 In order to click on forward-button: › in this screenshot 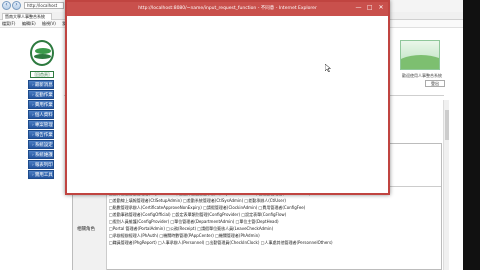, I will do `click(16, 5)`.